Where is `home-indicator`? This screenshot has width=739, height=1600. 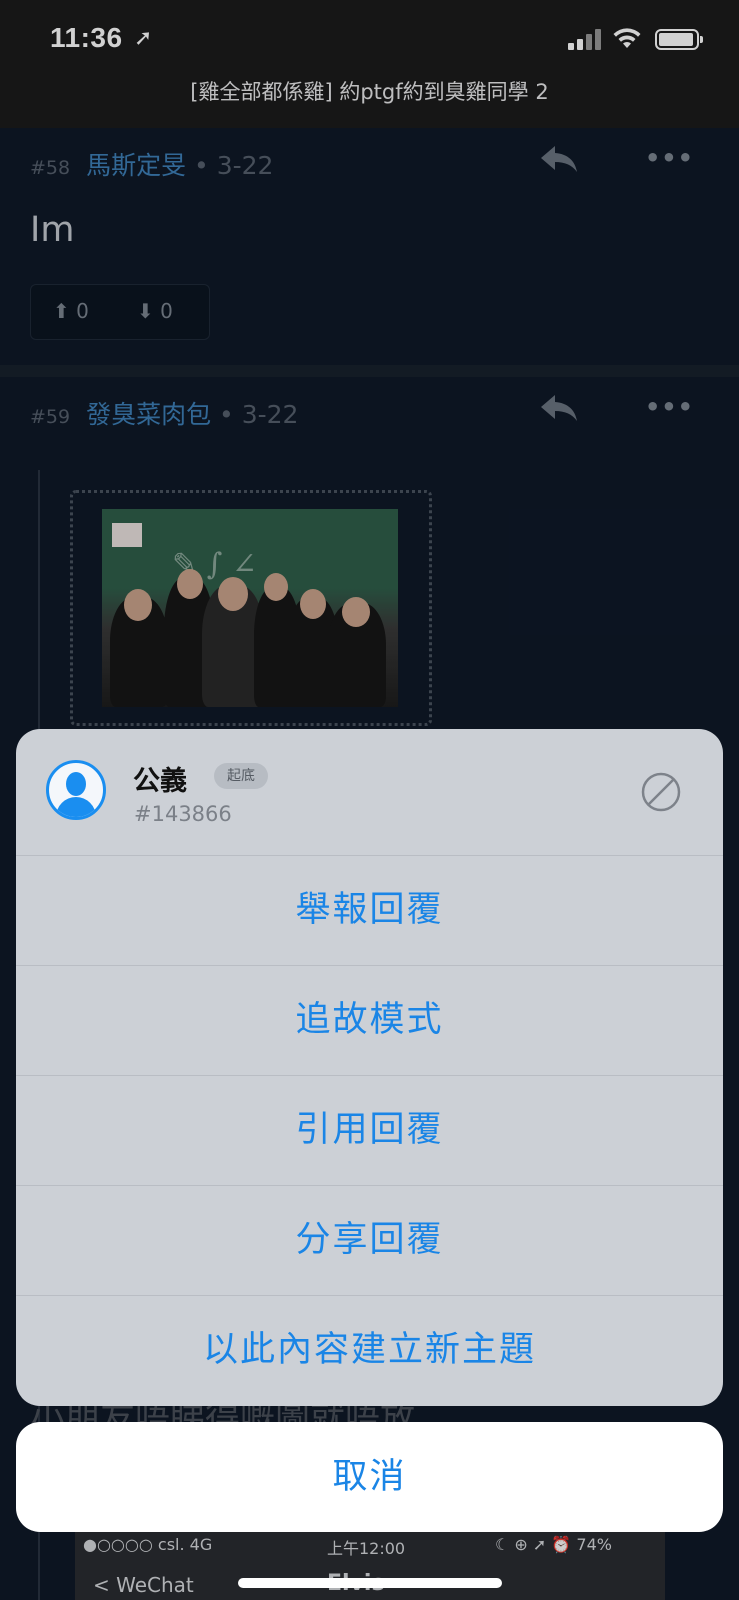
home-indicator is located at coordinates (370, 1583).